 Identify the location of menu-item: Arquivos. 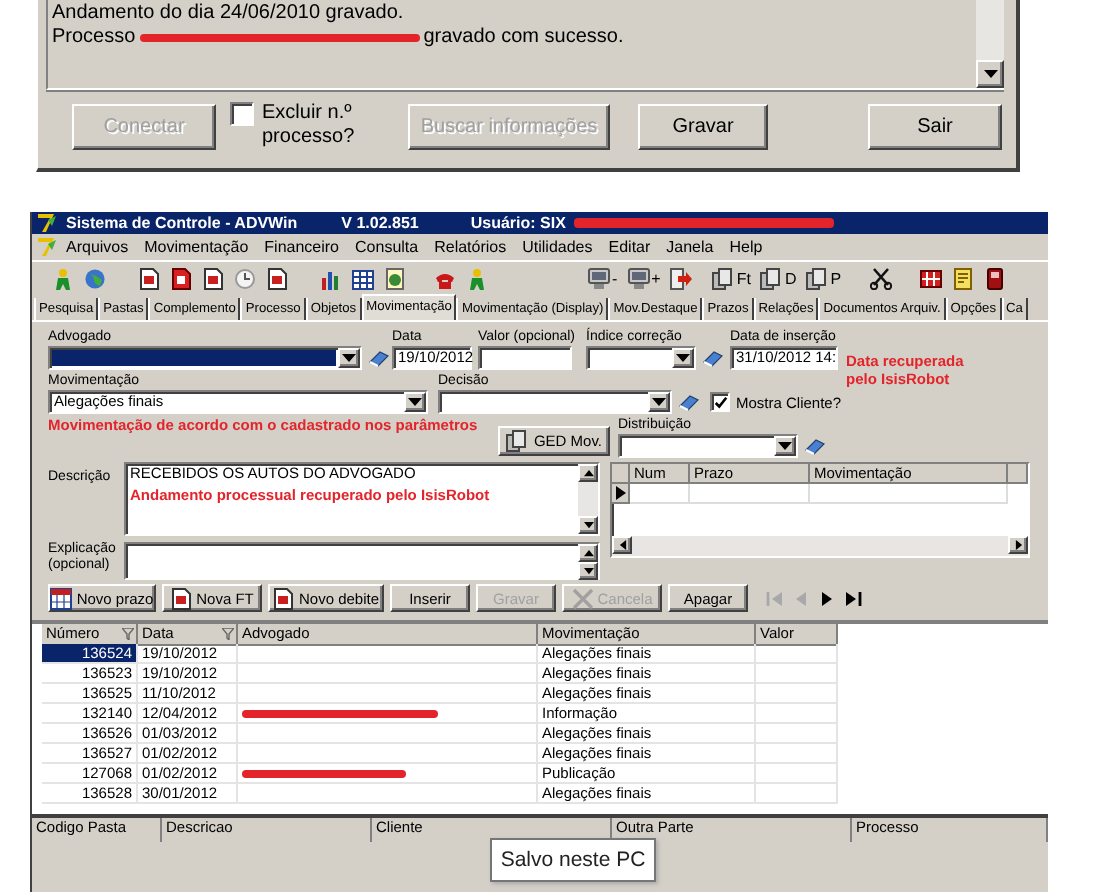
(97, 247).